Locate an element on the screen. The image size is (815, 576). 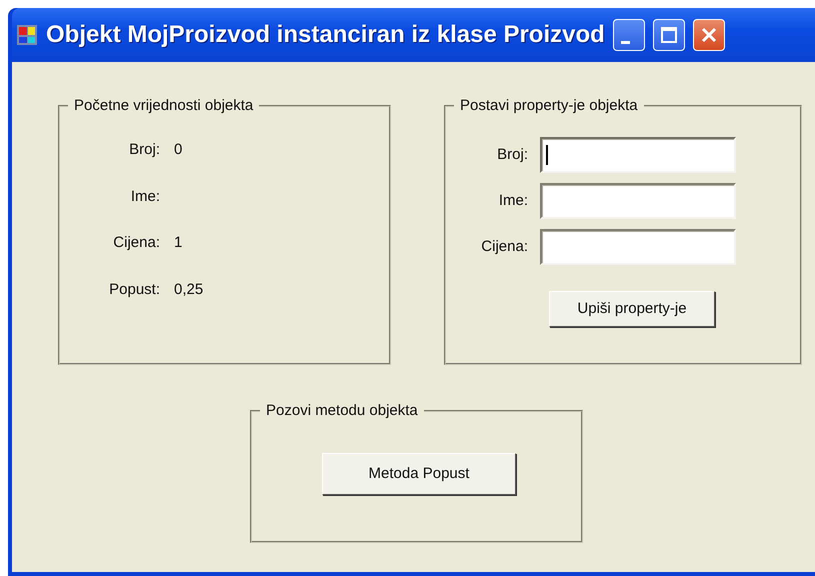
maximize-icon is located at coordinates (669, 35).